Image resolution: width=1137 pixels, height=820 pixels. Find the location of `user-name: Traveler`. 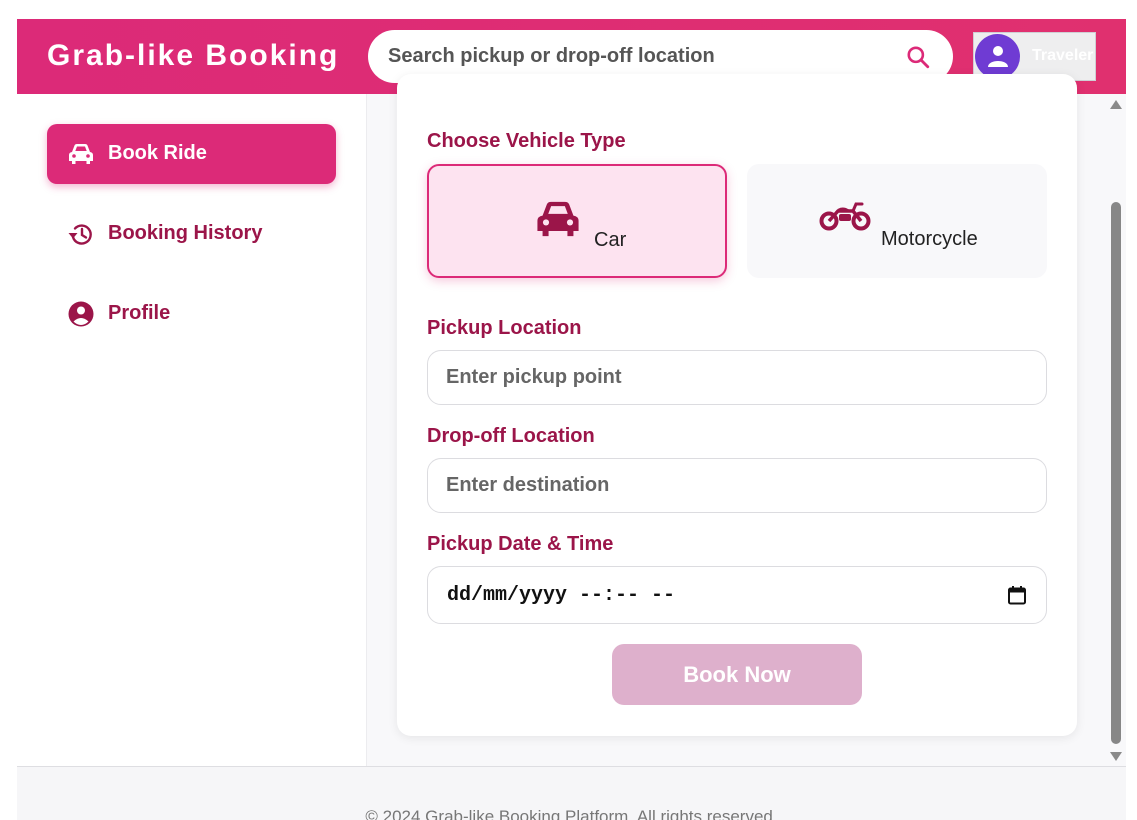

user-name: Traveler is located at coordinates (1063, 55).